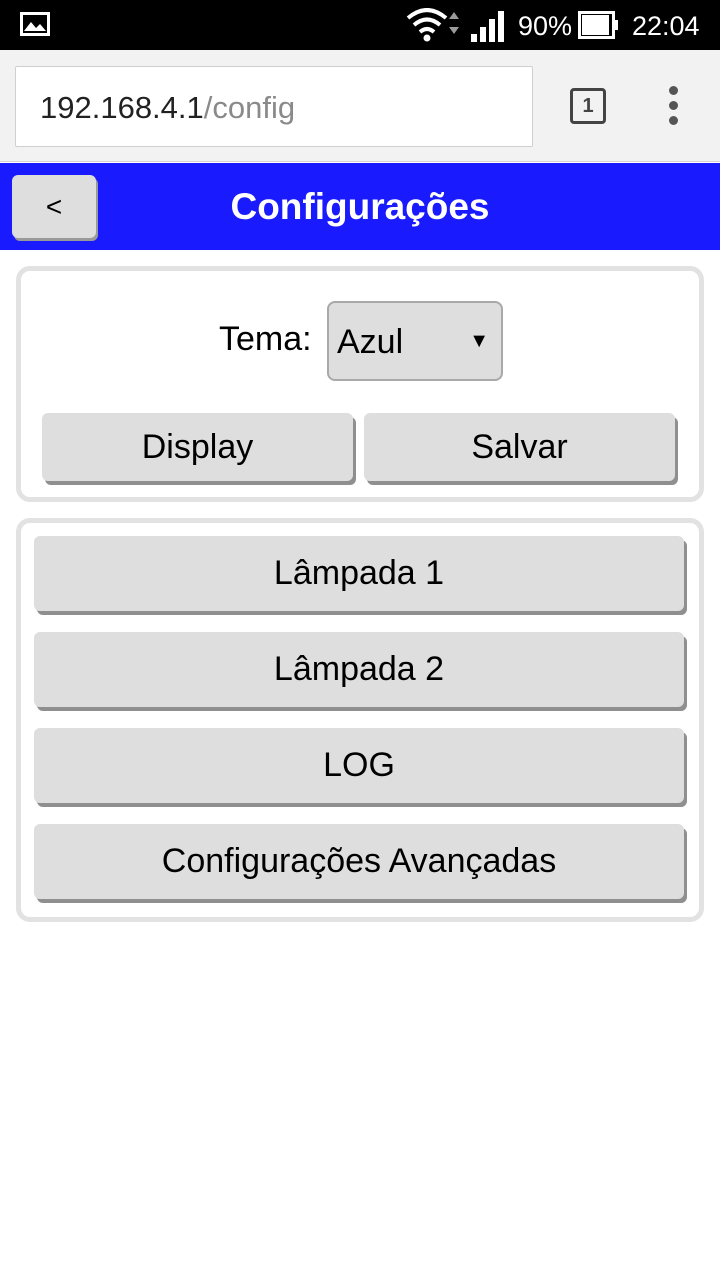 The height and width of the screenshot is (1280, 720). What do you see at coordinates (545, 26) in the screenshot?
I see `battery-percent: 90%` at bounding box center [545, 26].